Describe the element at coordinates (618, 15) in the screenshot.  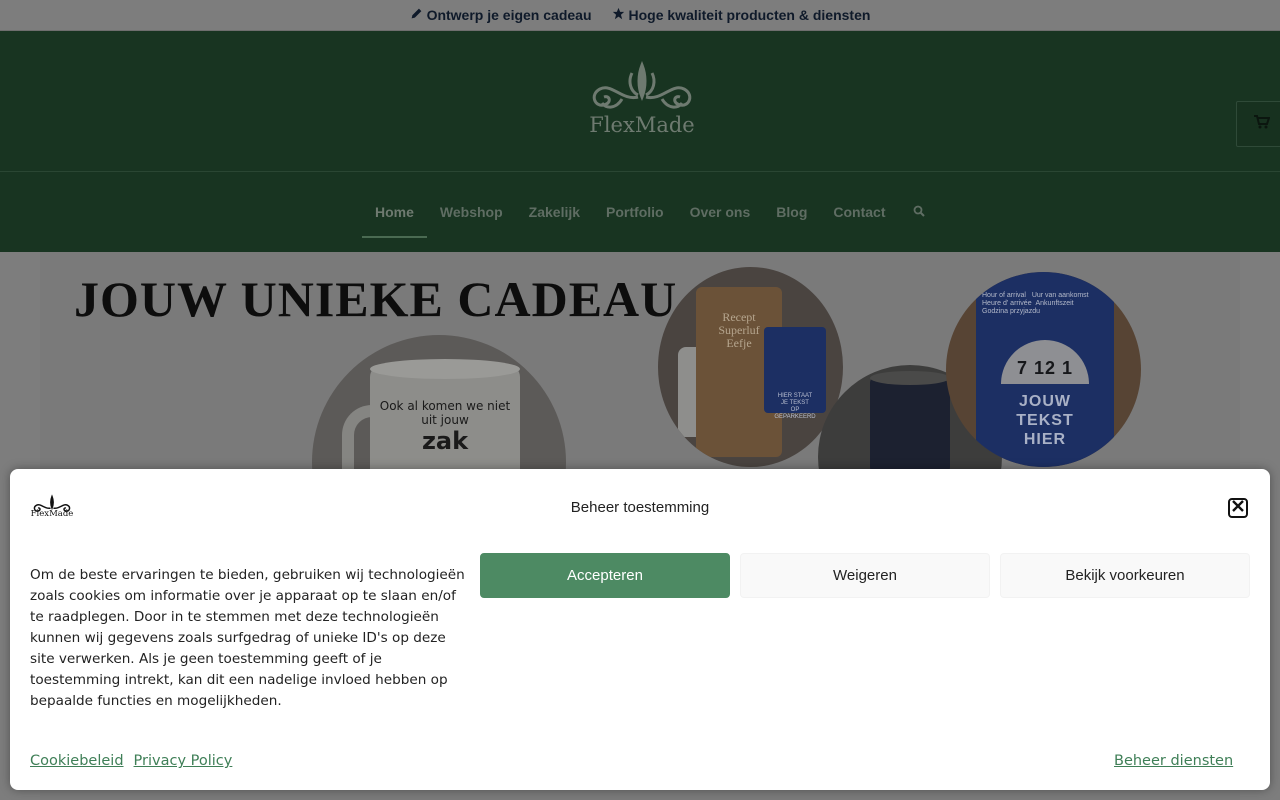
I see `star-icon` at that location.